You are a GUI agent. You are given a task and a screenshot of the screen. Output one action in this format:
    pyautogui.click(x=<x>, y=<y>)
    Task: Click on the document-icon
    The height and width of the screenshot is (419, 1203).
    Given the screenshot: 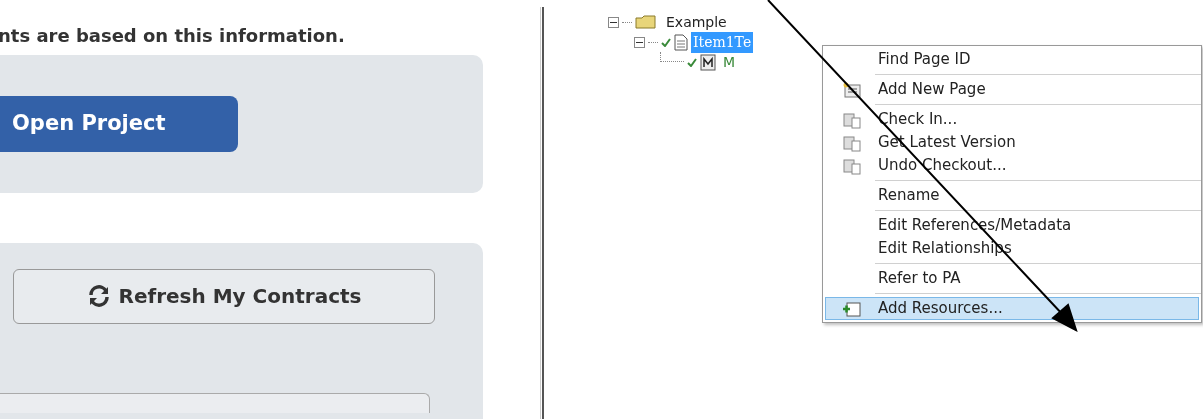 What is the action you would take?
    pyautogui.click(x=681, y=42)
    